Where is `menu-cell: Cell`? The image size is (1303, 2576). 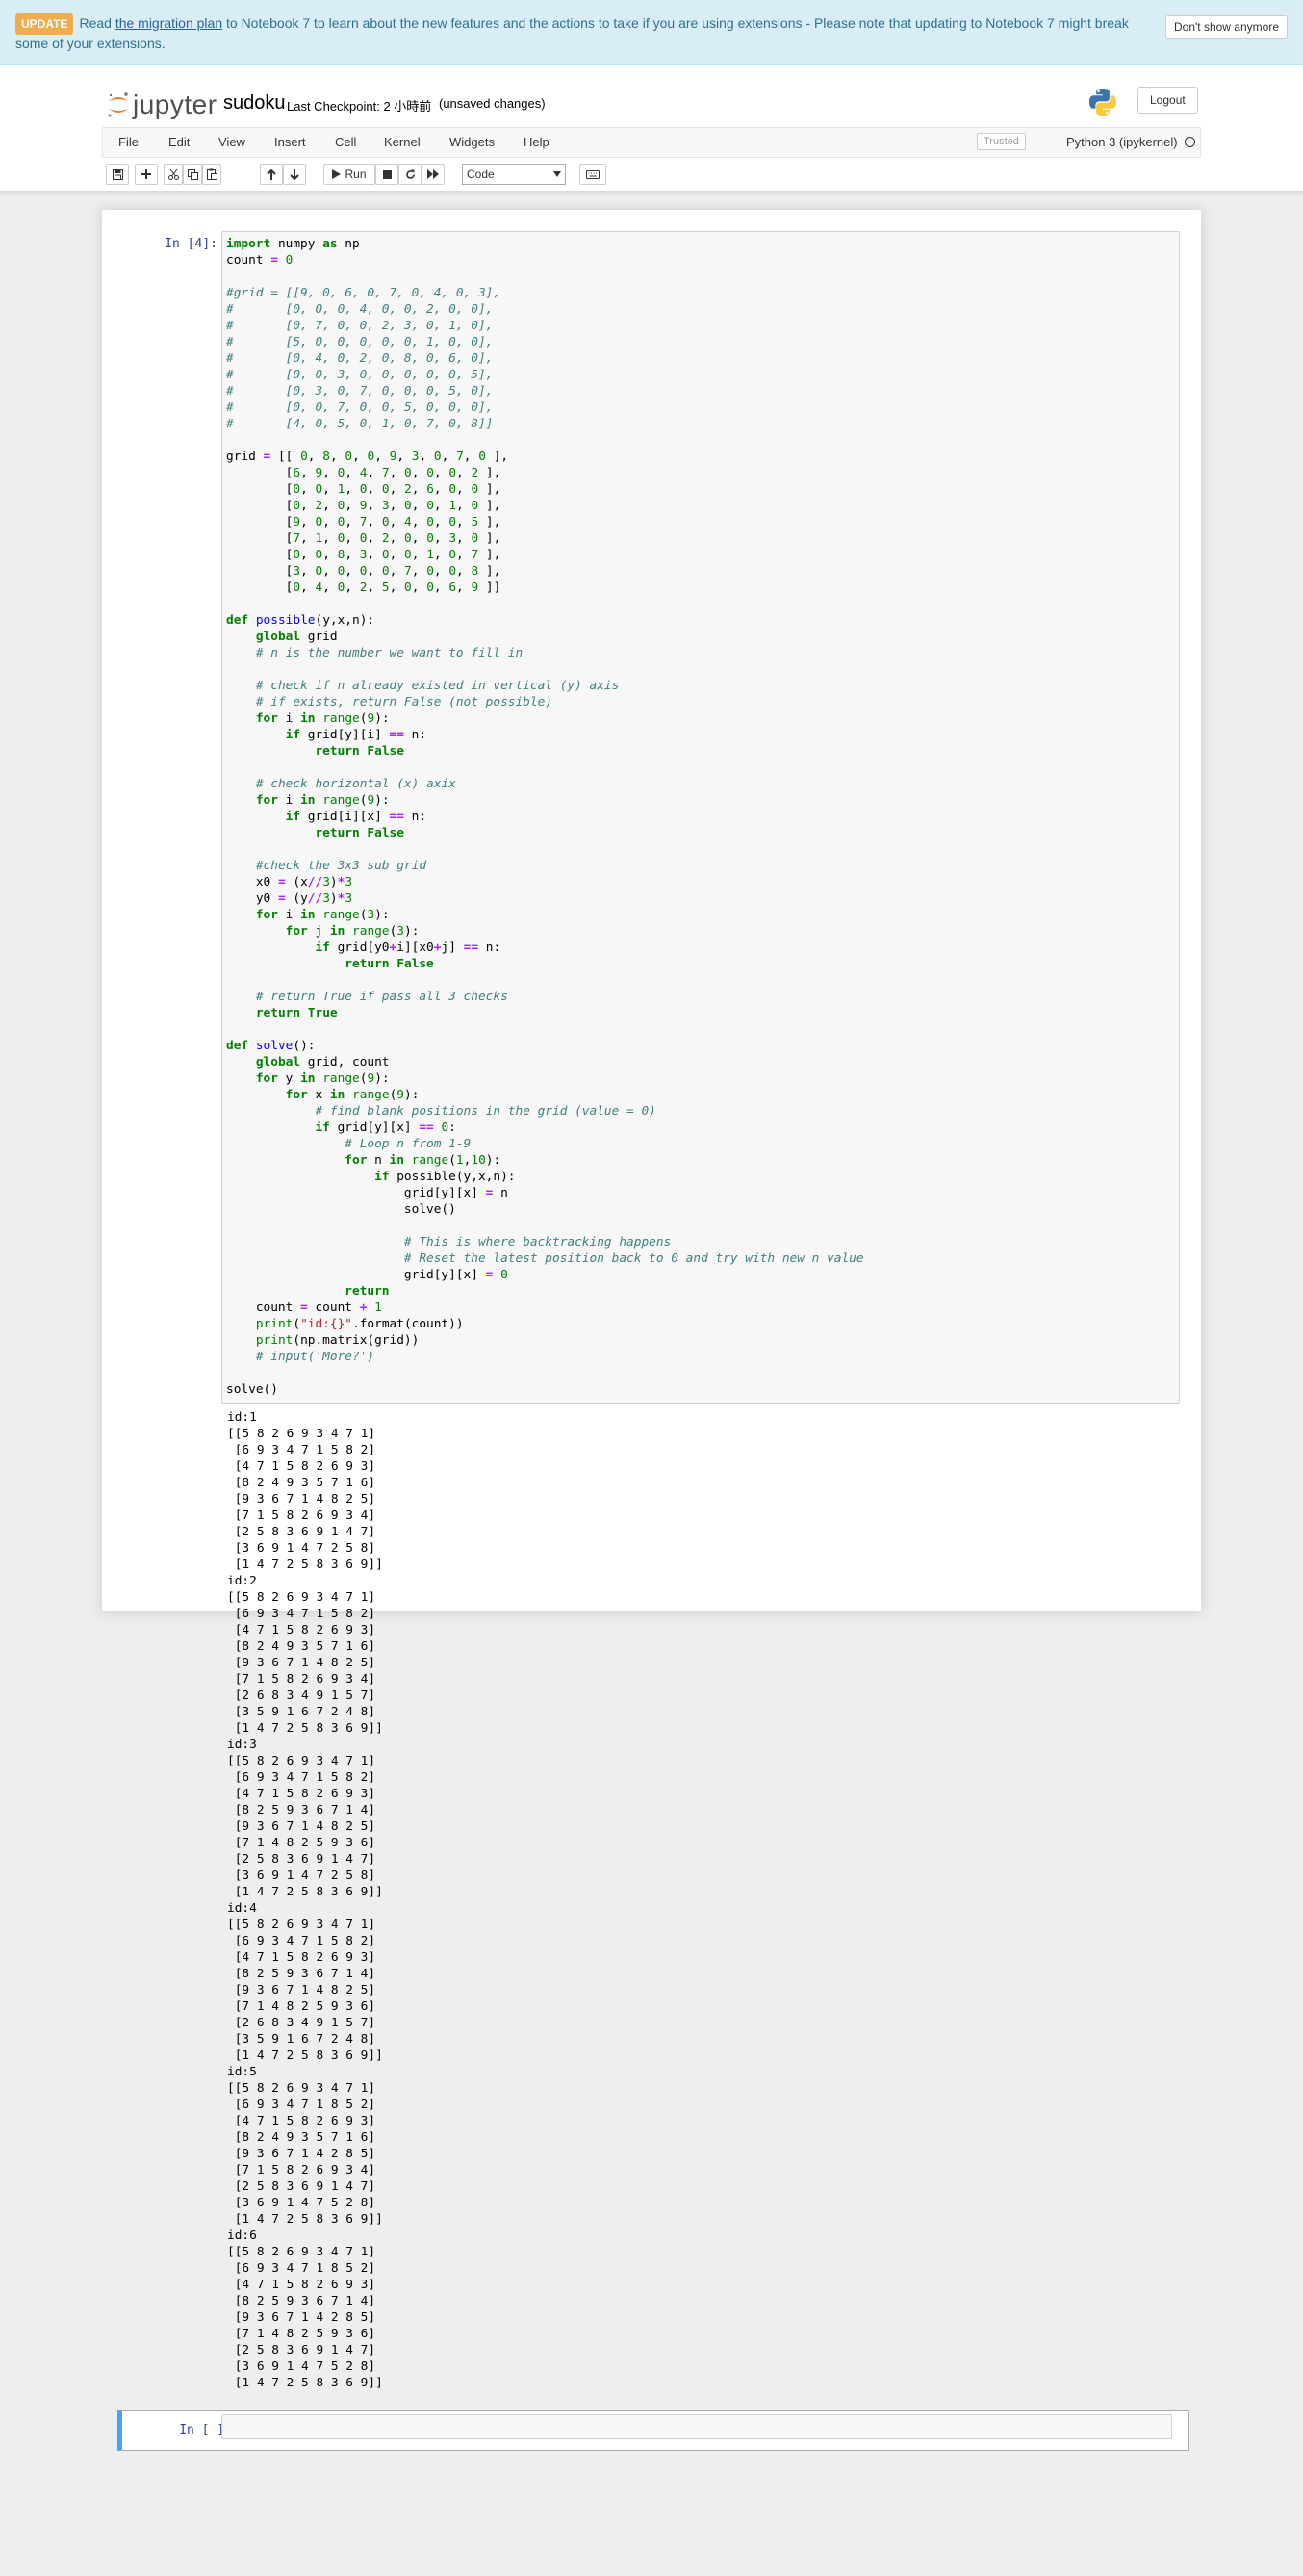
menu-cell: Cell is located at coordinates (346, 142).